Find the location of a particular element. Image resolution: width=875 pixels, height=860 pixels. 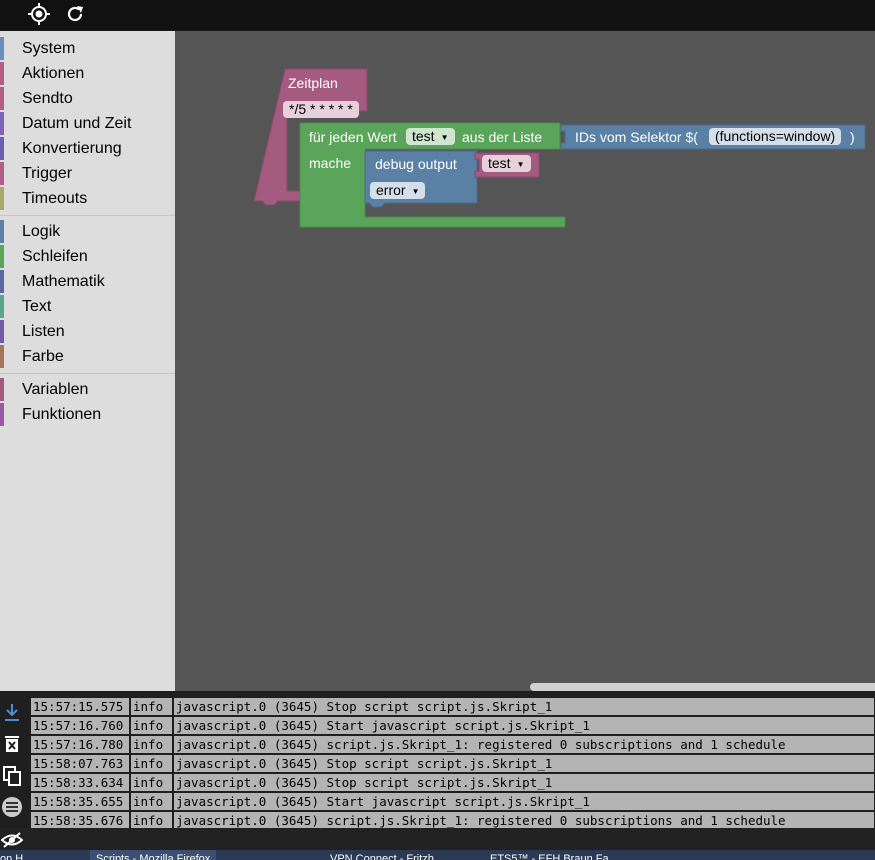

foreach-do-label: mache is located at coordinates (330, 163).